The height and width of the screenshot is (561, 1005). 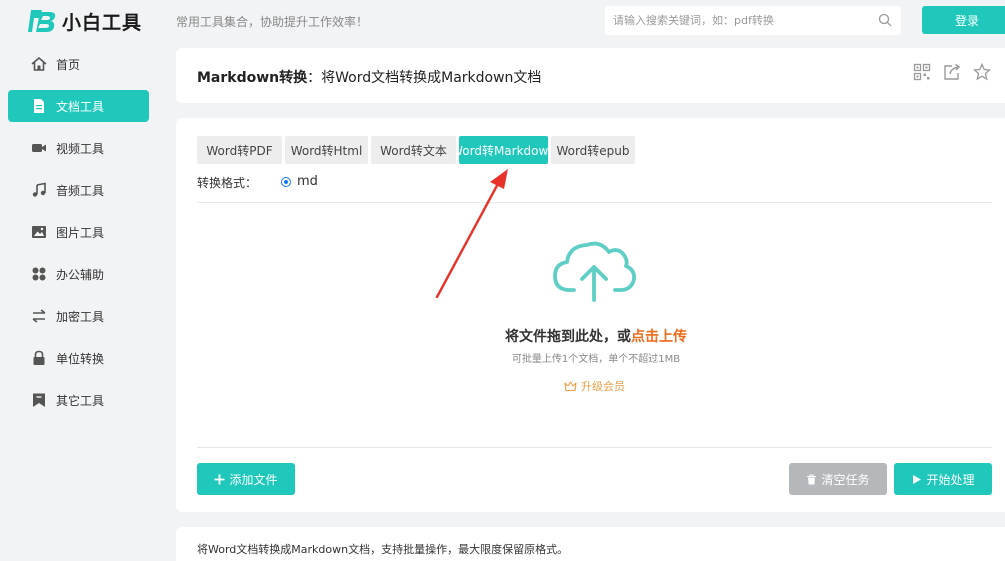 I want to click on sidebar-item-video: 视频工具, so click(x=78, y=148).